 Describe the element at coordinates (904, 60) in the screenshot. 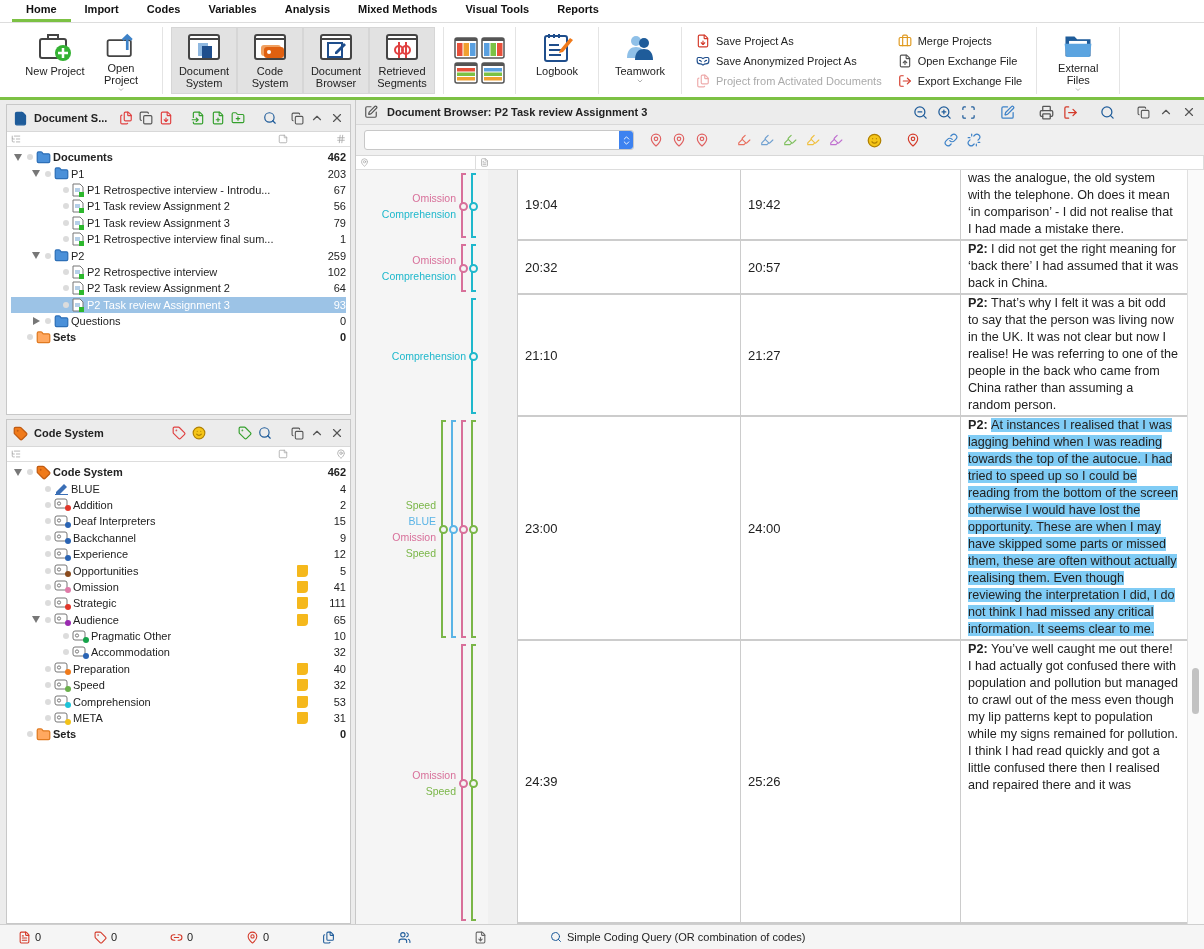

I see `file-upload-icon` at that location.